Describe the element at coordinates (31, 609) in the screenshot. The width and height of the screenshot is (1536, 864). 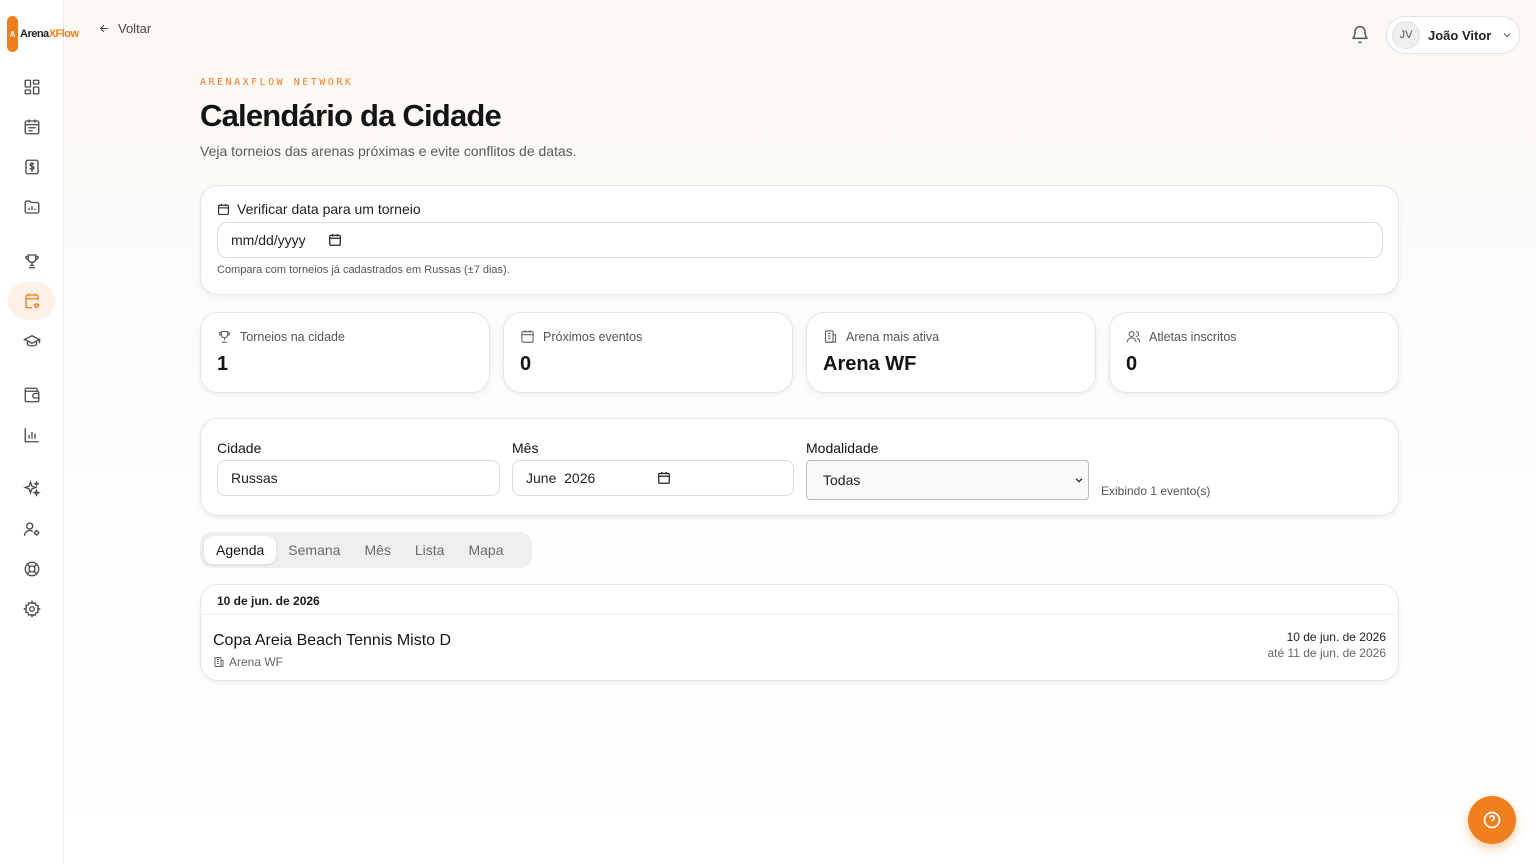
I see `settings-icon` at that location.